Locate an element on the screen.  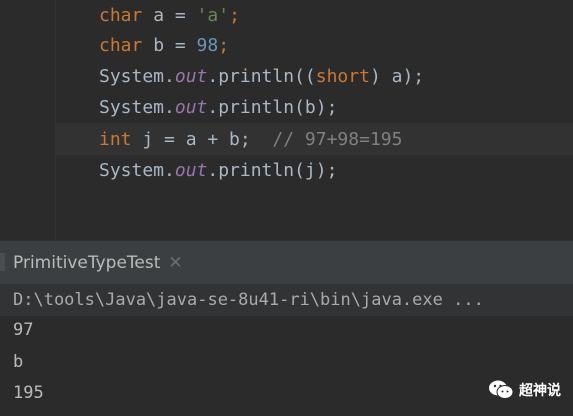
console-output-line: b is located at coordinates (18, 362).